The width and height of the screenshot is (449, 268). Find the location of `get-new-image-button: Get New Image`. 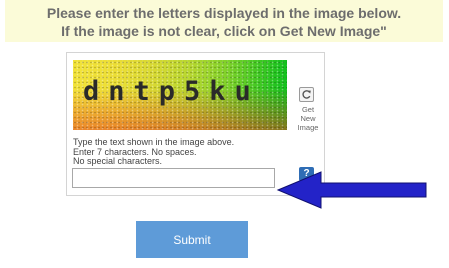

get-new-image-button: Get New Image is located at coordinates (308, 109).